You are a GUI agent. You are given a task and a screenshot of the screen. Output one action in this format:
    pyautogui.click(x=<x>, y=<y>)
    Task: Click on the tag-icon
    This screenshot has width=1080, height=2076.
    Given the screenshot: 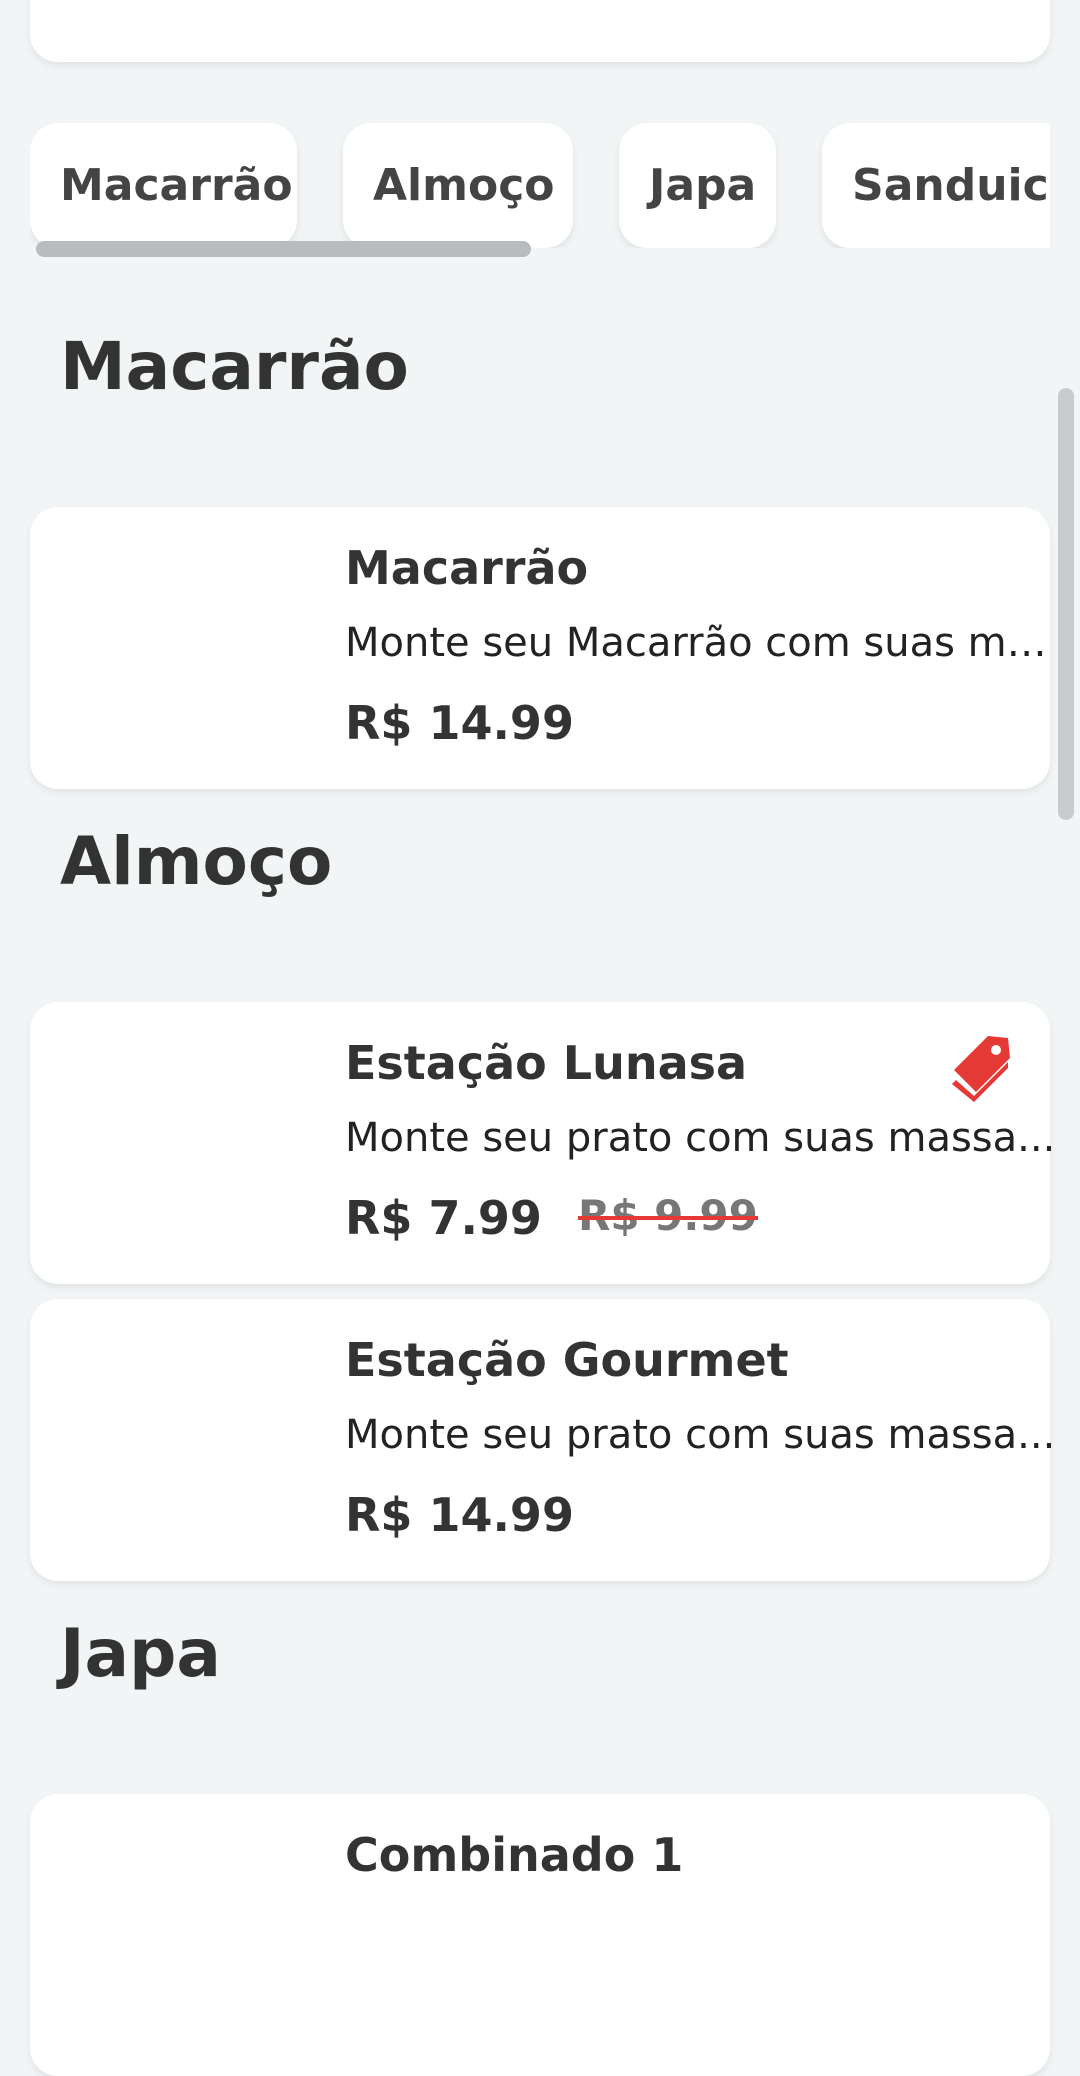 What is the action you would take?
    pyautogui.click(x=981, y=1069)
    